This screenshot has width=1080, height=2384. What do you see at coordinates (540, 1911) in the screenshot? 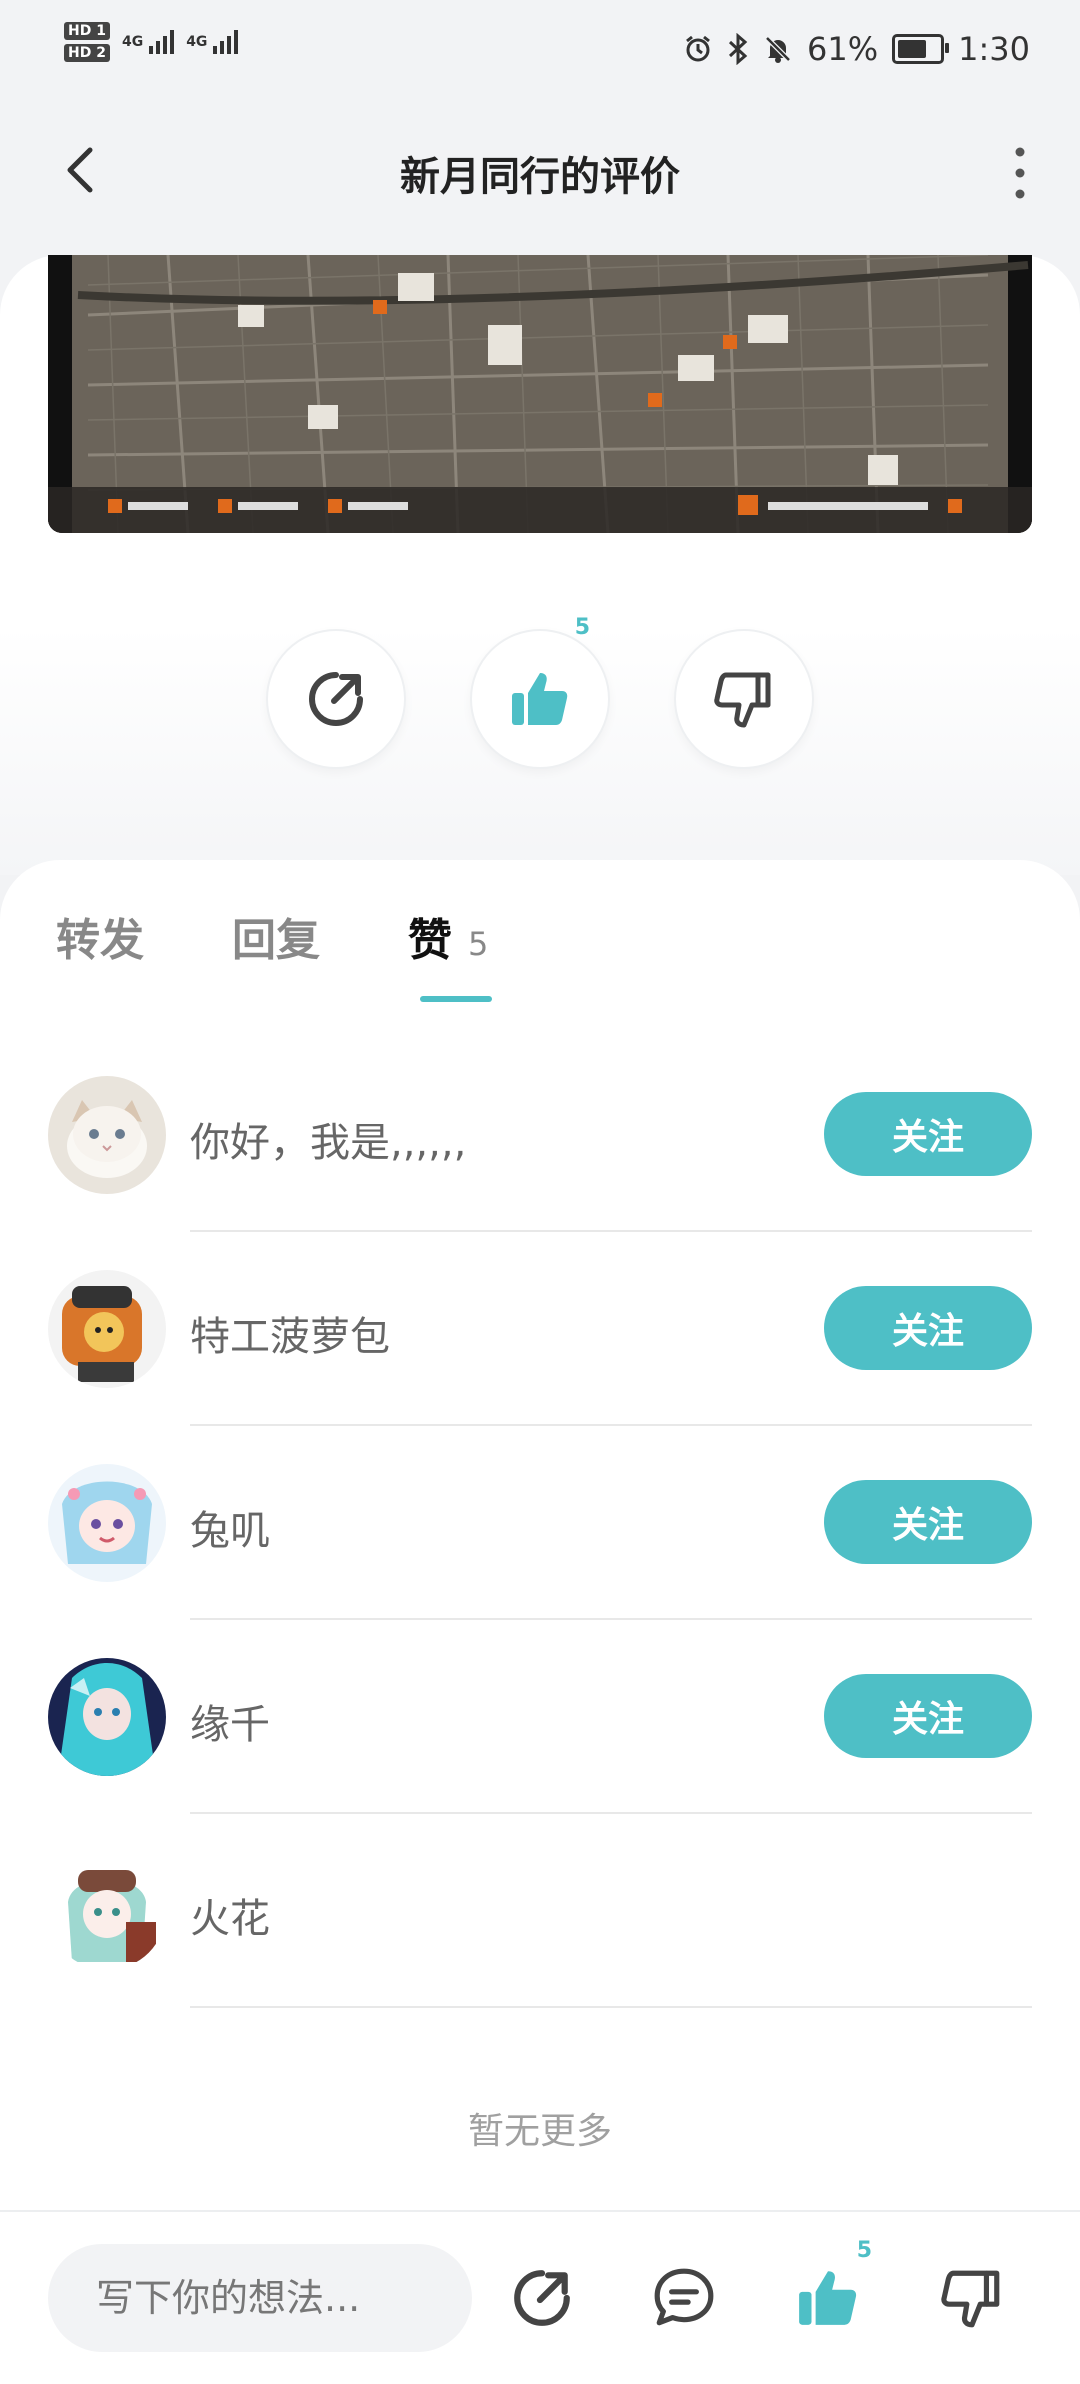
I see `list-item: 火花` at bounding box center [540, 1911].